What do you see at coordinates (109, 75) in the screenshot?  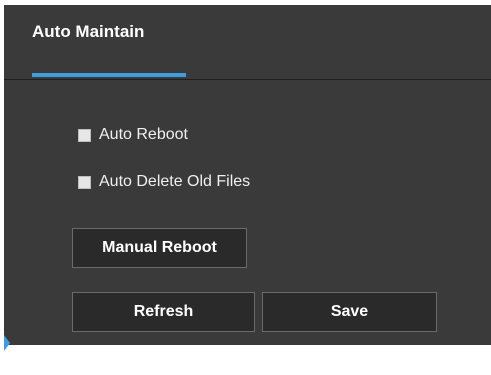 I see `active-tab-indicator` at bounding box center [109, 75].